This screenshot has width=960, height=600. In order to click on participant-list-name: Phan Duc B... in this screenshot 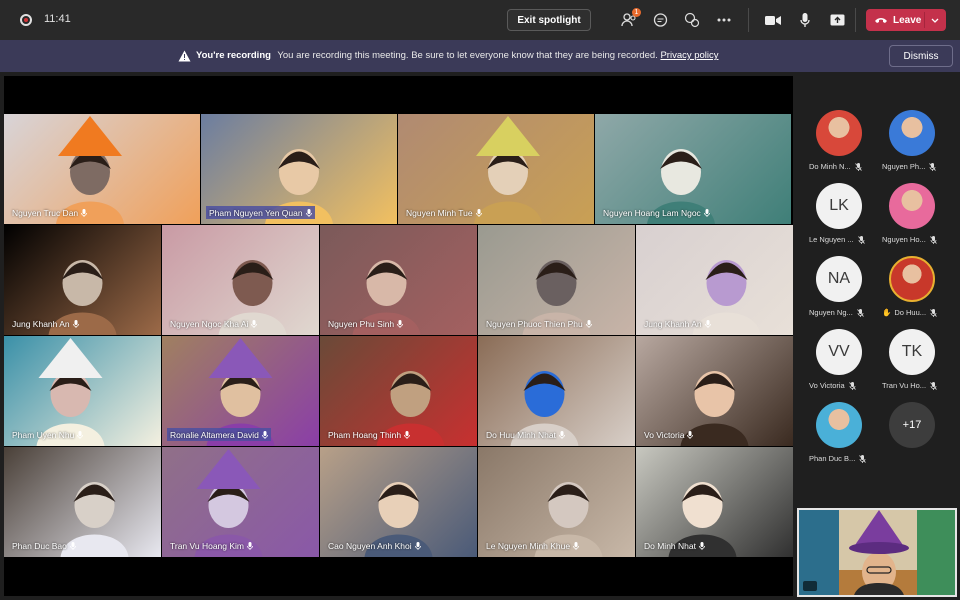, I will do `click(832, 458)`.